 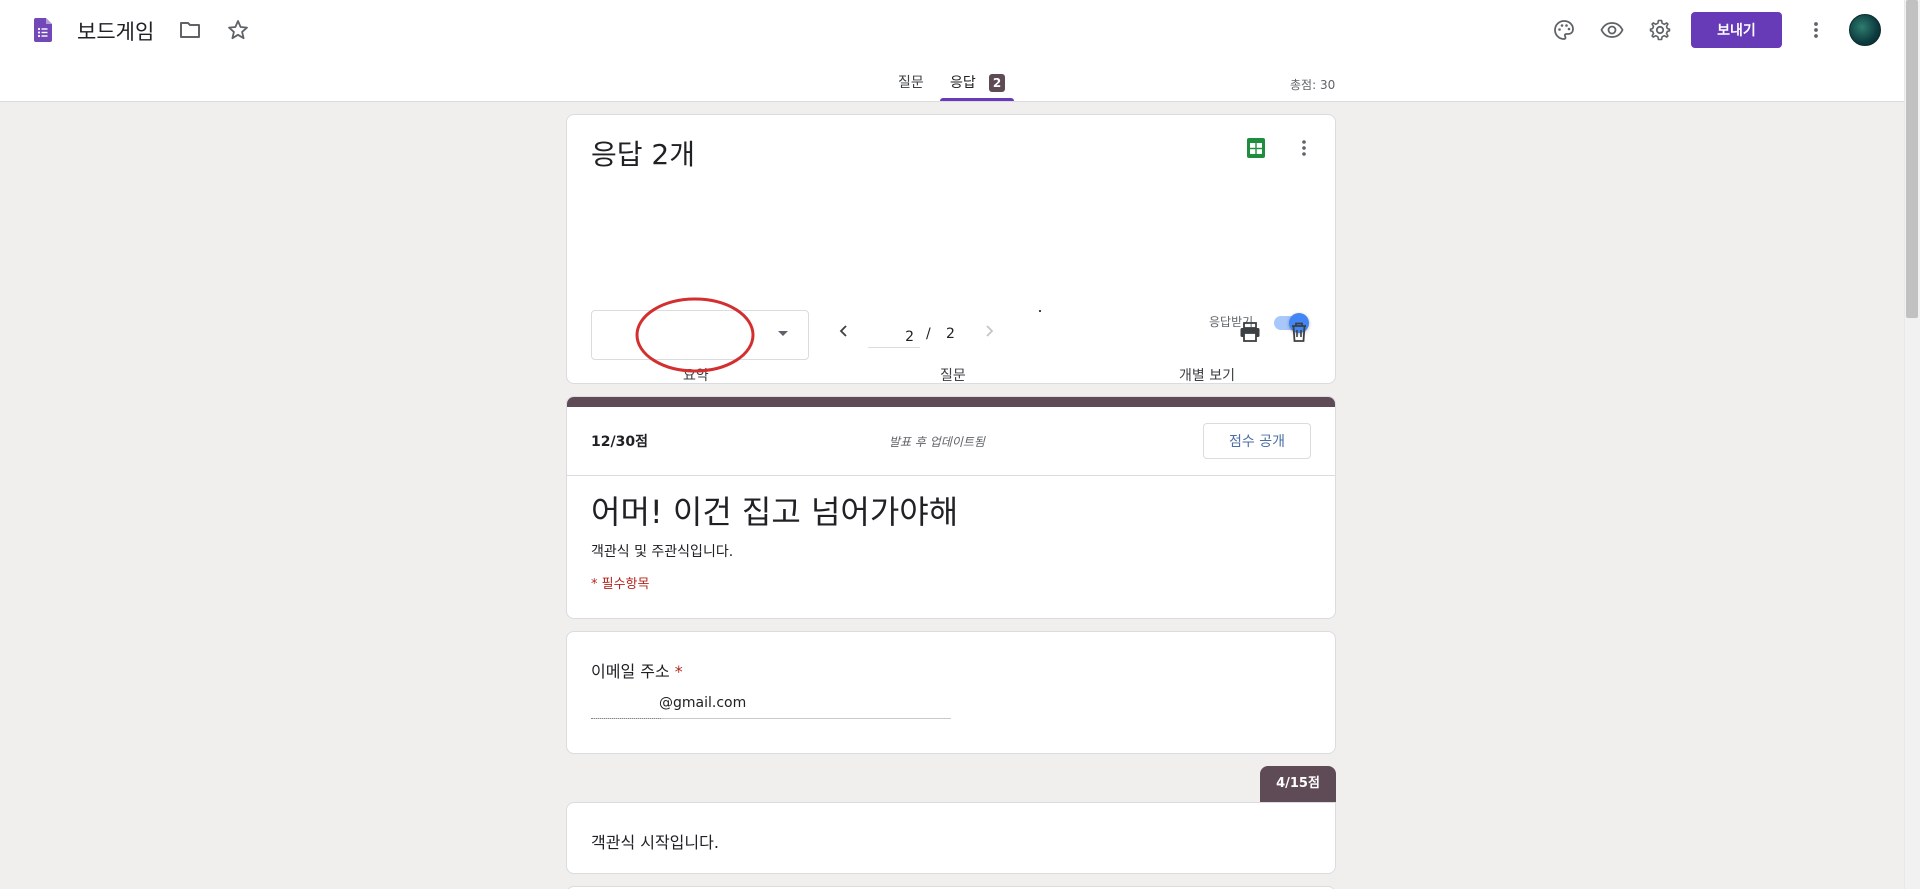 What do you see at coordinates (1257, 441) in the screenshot?
I see `release-score-button: 점수 공개` at bounding box center [1257, 441].